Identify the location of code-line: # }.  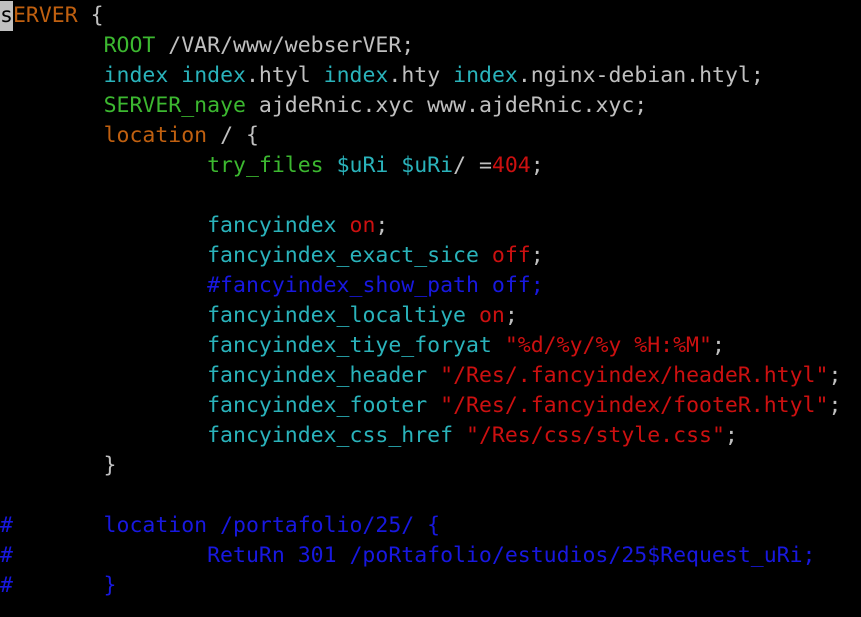
(430, 586).